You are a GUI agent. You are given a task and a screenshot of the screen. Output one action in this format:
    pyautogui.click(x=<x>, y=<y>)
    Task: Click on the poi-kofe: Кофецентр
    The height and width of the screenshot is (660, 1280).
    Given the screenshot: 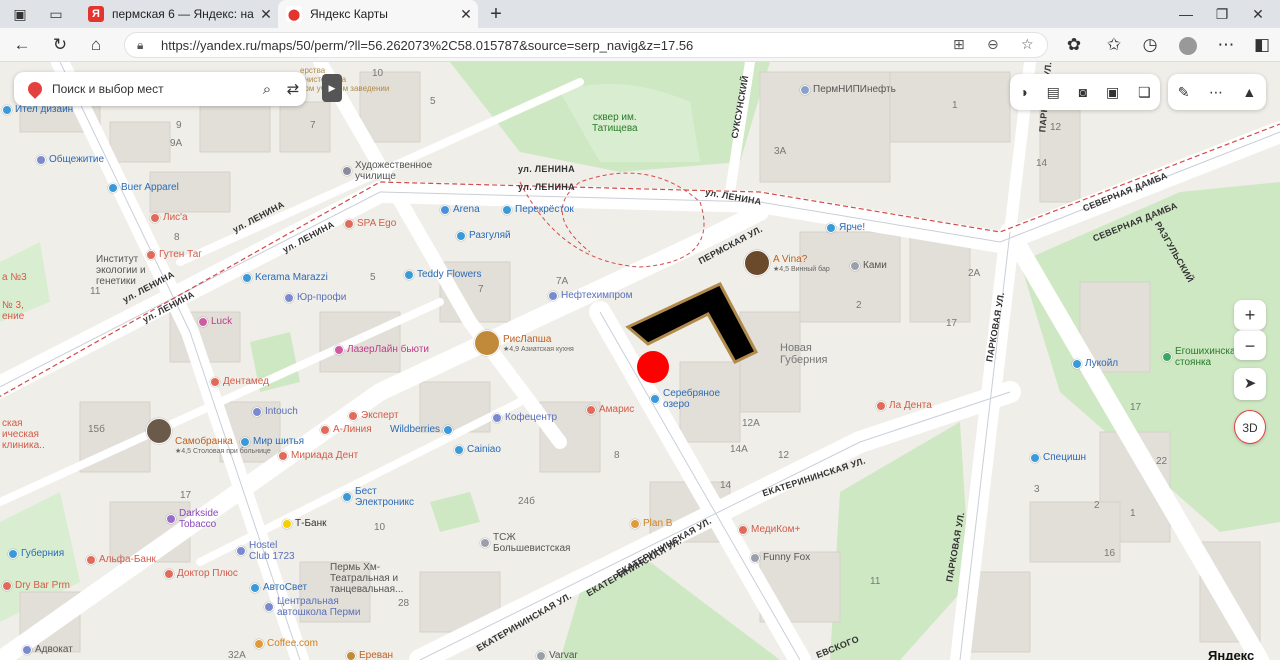 What is the action you would take?
    pyautogui.click(x=524, y=417)
    